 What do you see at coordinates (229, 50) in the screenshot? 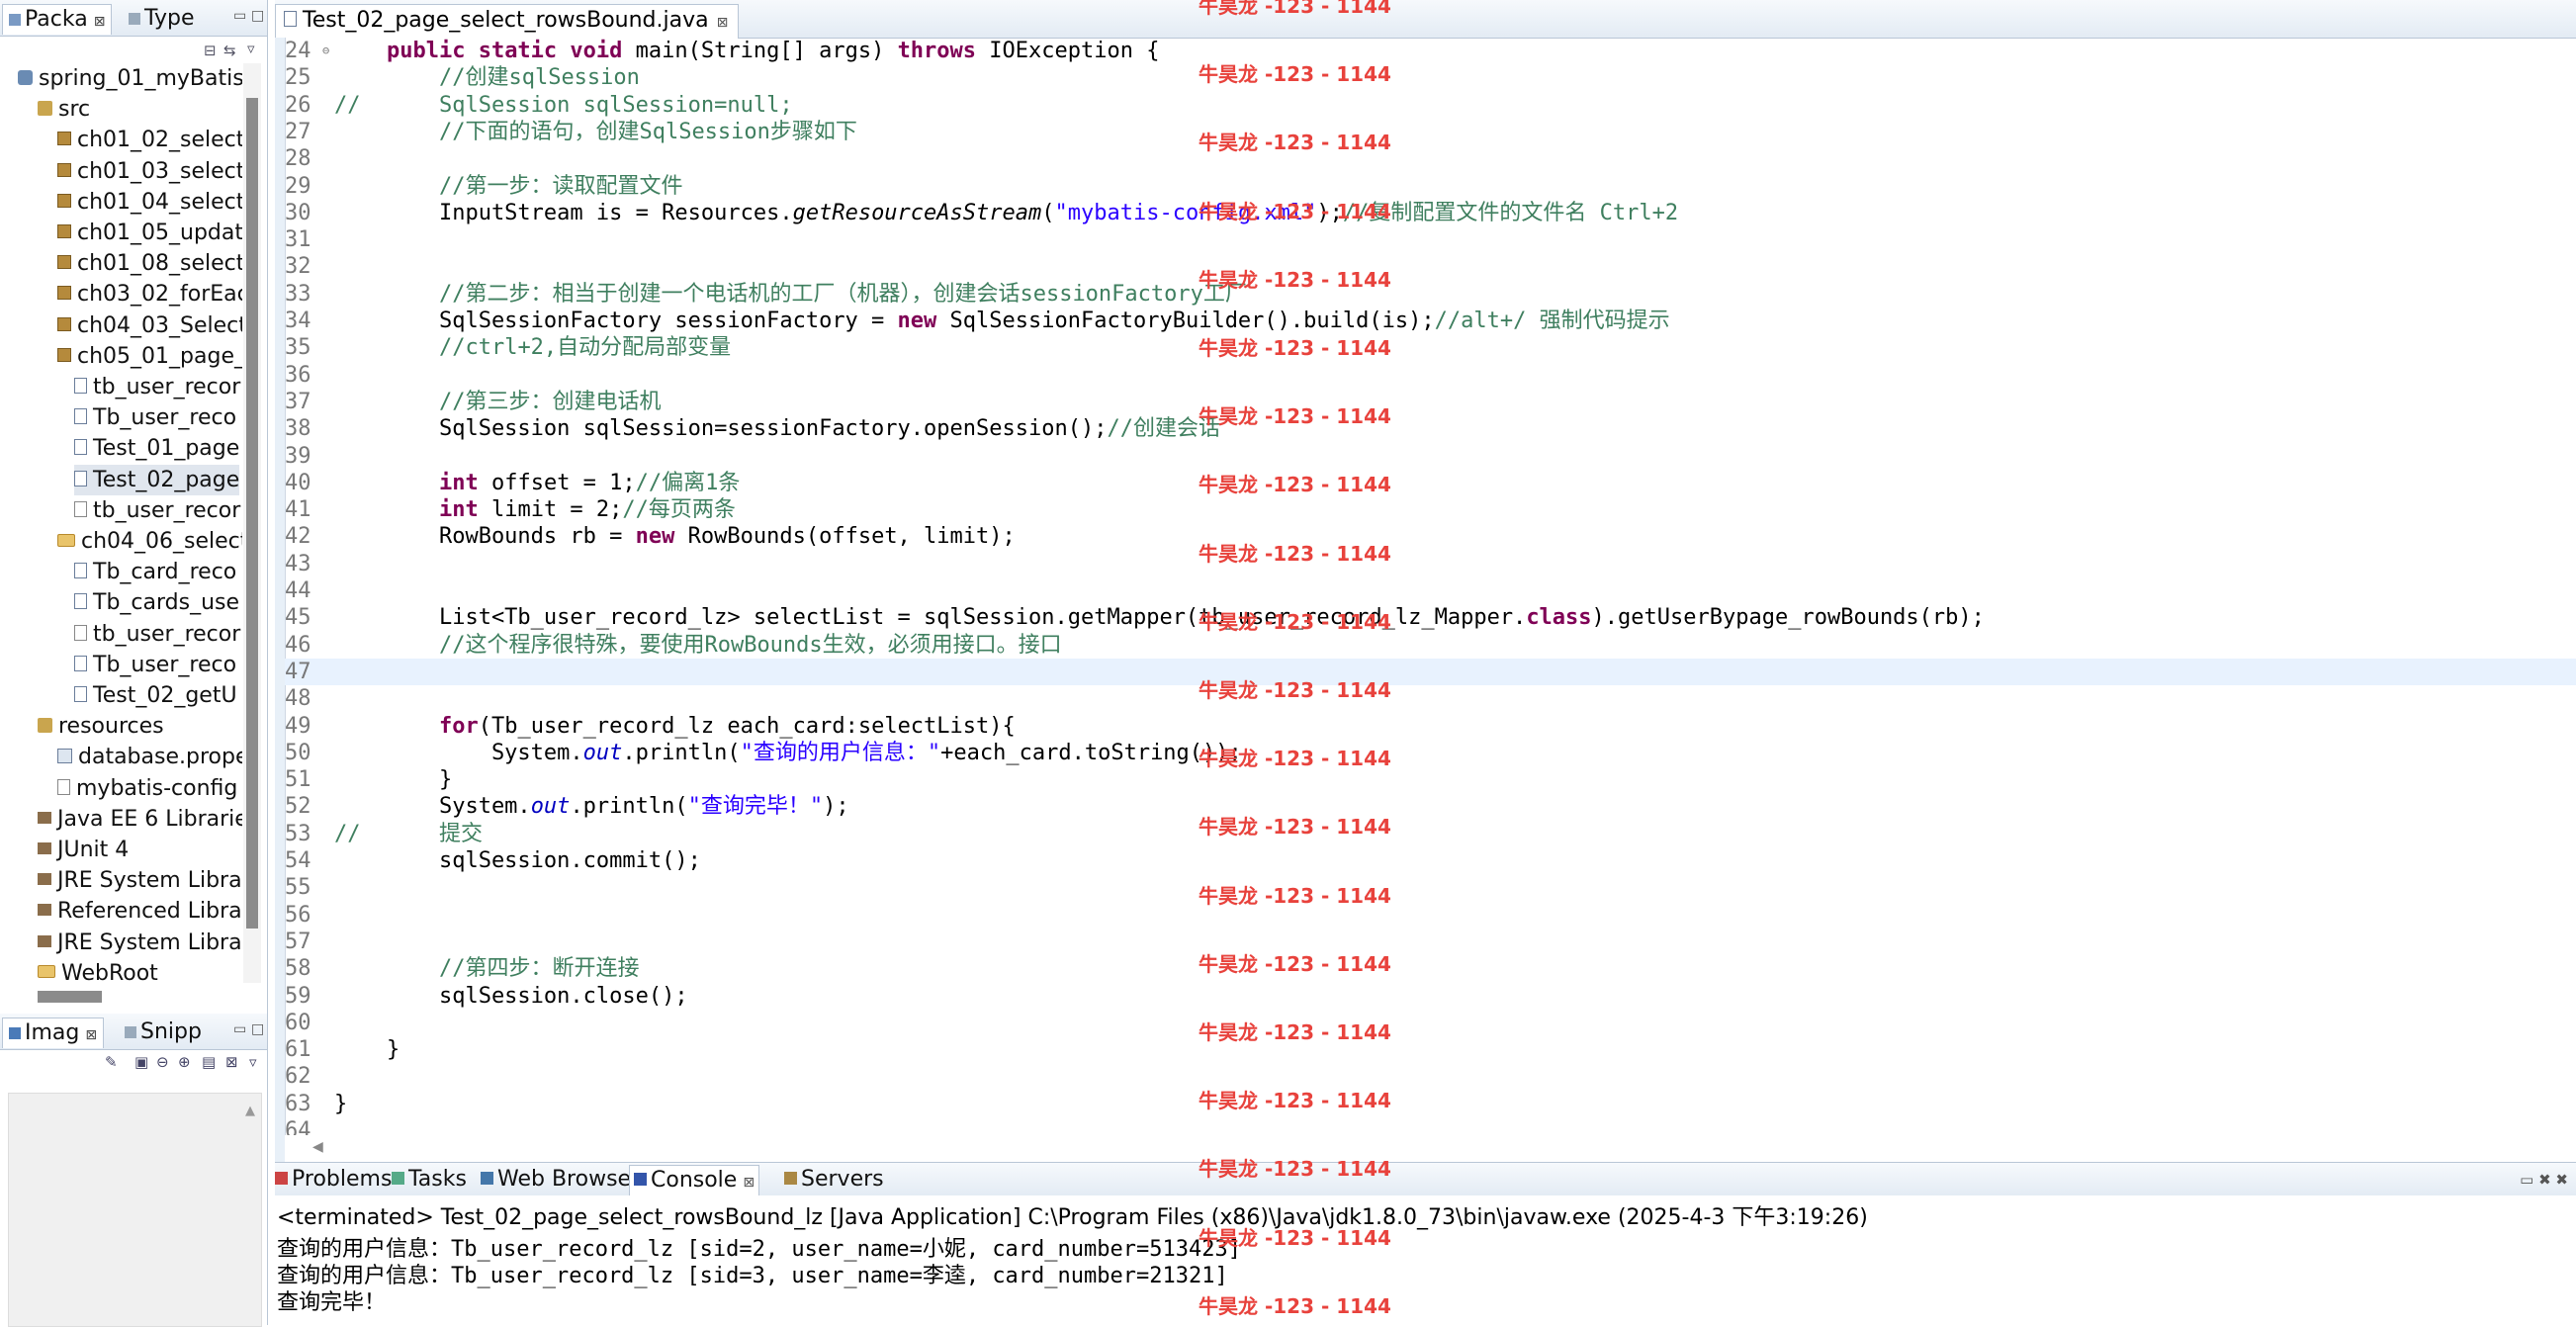
I see `link-with-editor-icon: ⇆` at bounding box center [229, 50].